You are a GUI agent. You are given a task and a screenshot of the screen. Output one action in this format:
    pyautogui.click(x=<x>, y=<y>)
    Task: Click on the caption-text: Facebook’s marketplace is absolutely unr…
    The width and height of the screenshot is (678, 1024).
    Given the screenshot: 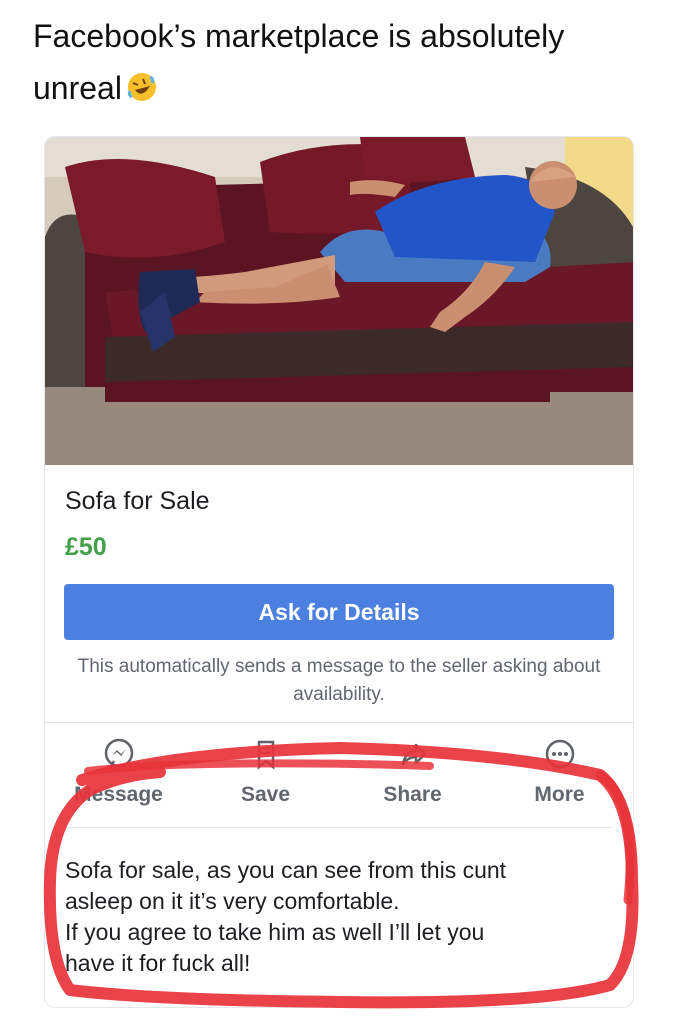 What is the action you would take?
    pyautogui.click(x=299, y=62)
    